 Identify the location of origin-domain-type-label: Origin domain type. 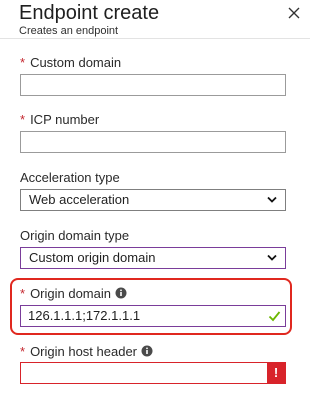
(75, 235).